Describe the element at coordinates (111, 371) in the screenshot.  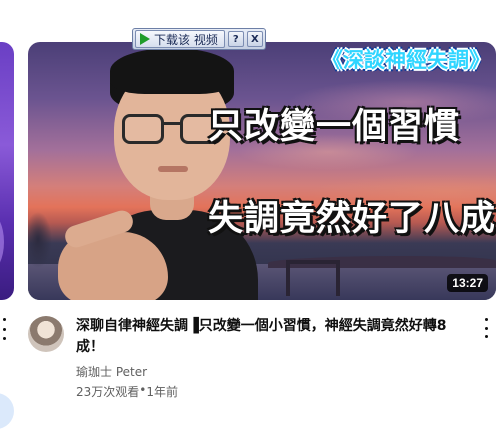
I see `channel-name: 瑜珈士 Peter` at that location.